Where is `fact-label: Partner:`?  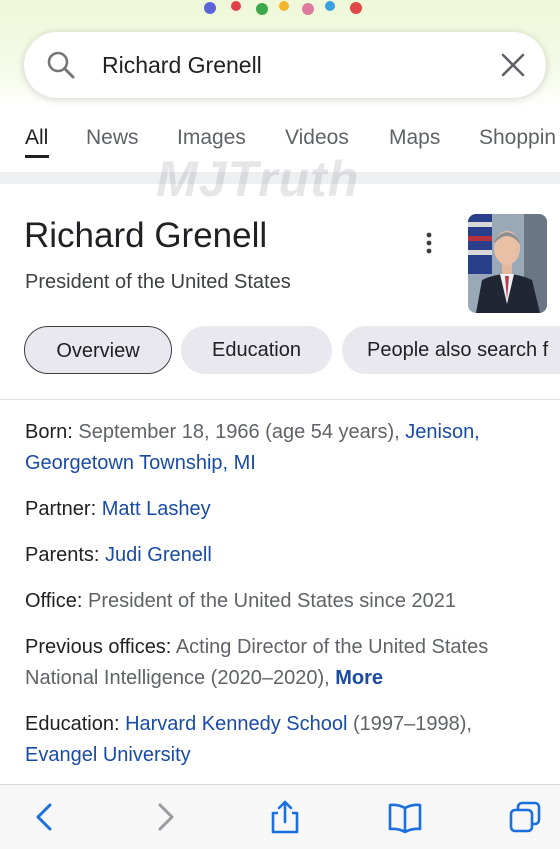
fact-label: Partner: is located at coordinates (61, 509).